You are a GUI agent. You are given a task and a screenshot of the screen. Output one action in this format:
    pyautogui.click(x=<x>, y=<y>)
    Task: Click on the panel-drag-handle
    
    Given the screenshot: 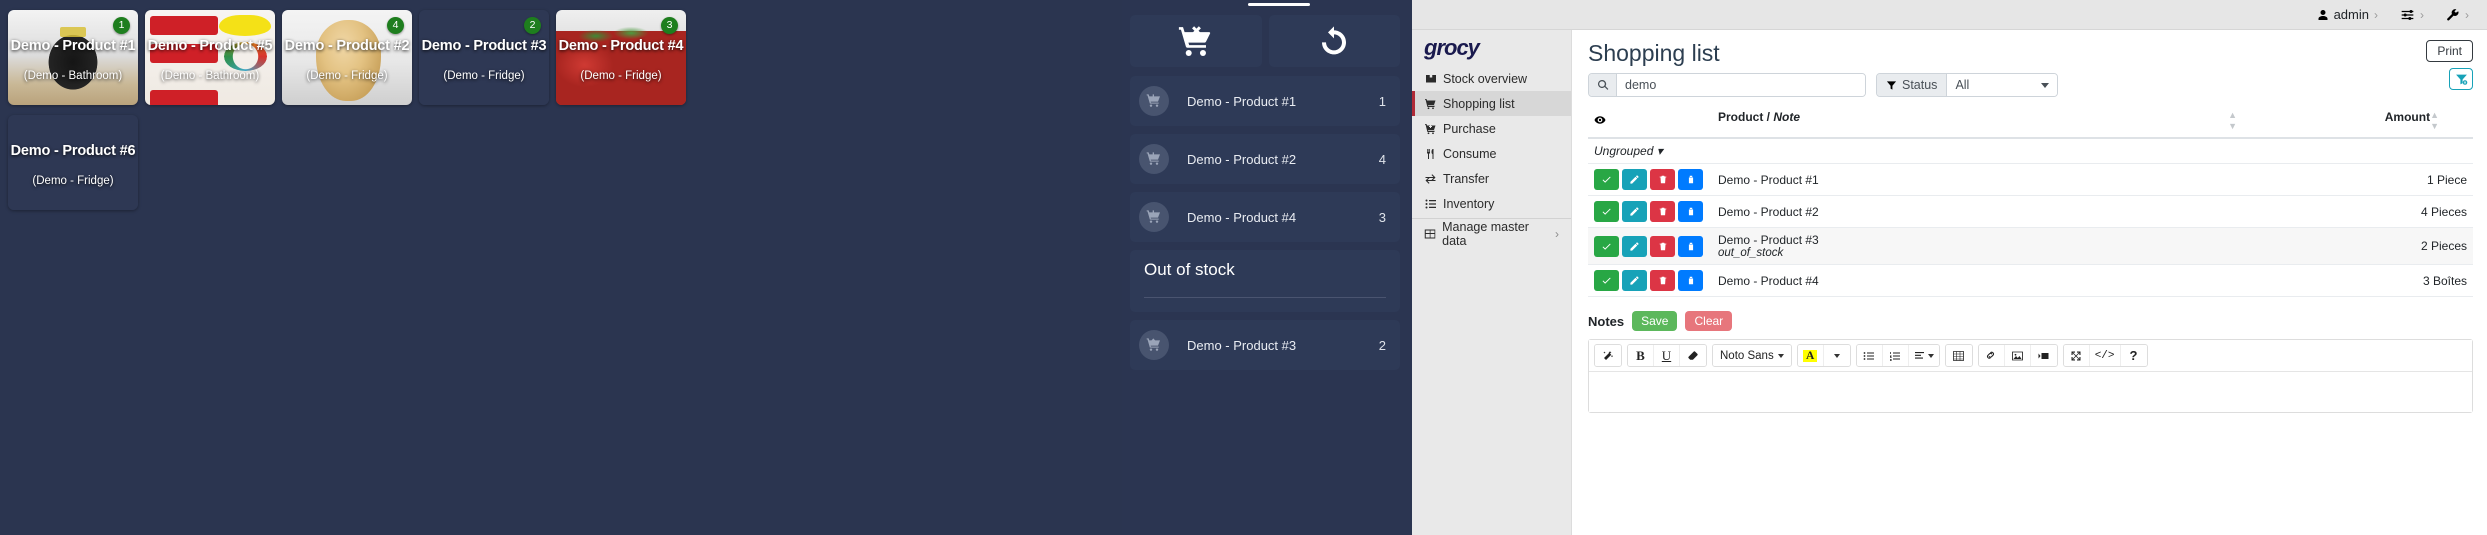 What is the action you would take?
    pyautogui.click(x=1279, y=4)
    